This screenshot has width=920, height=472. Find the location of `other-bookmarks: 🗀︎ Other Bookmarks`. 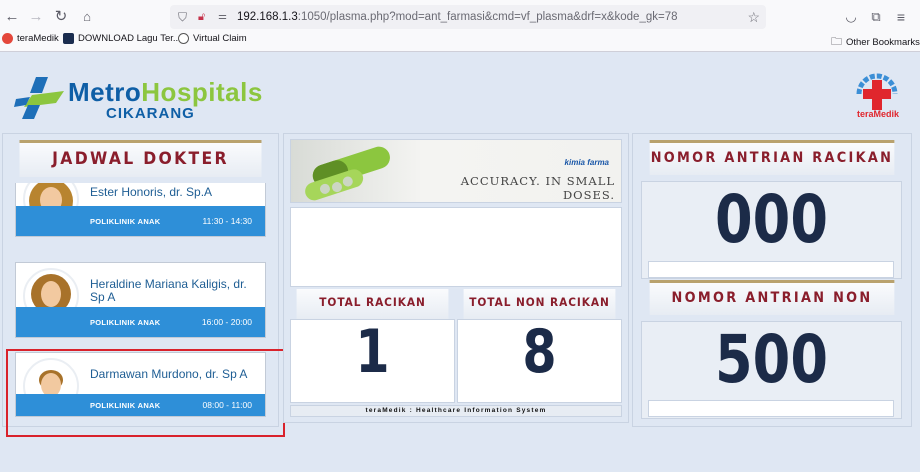

other-bookmarks: 🗀︎ Other Bookmarks is located at coordinates (875, 42).